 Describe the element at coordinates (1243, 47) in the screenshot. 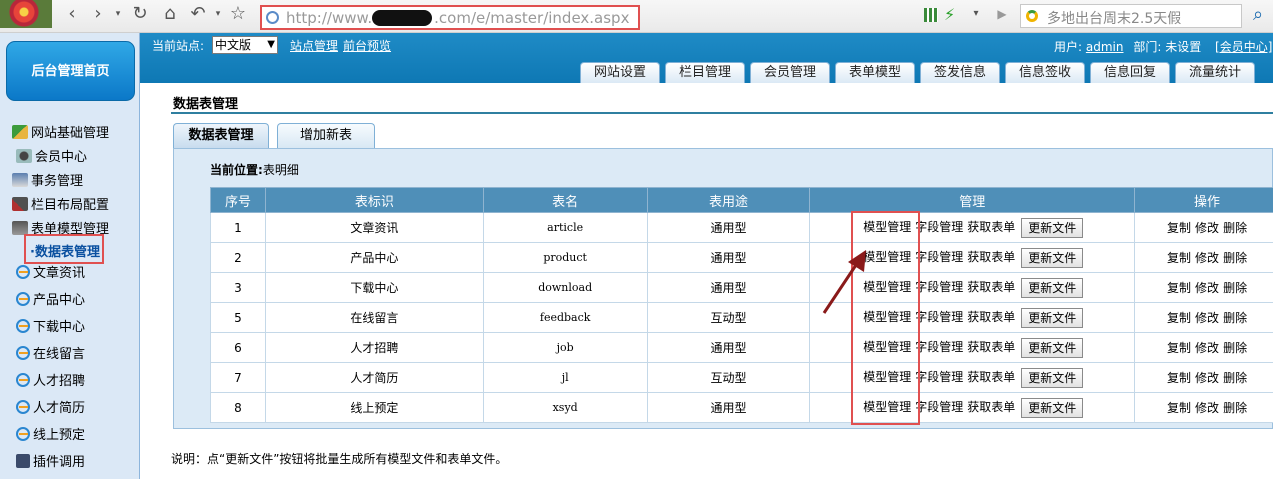

I see `member-center-link: [会员中心]` at that location.